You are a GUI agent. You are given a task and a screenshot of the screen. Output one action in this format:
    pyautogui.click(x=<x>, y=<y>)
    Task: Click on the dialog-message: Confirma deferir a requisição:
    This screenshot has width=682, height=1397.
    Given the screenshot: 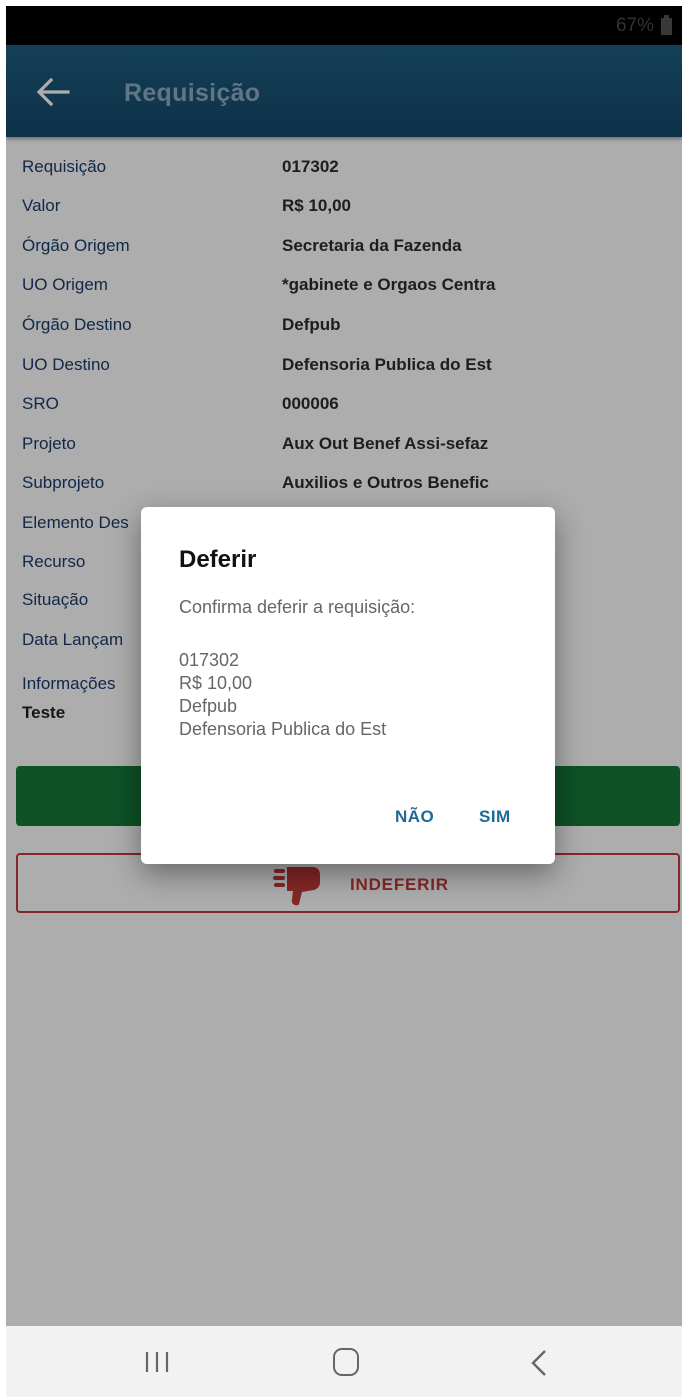 What is the action you would take?
    pyautogui.click(x=297, y=607)
    